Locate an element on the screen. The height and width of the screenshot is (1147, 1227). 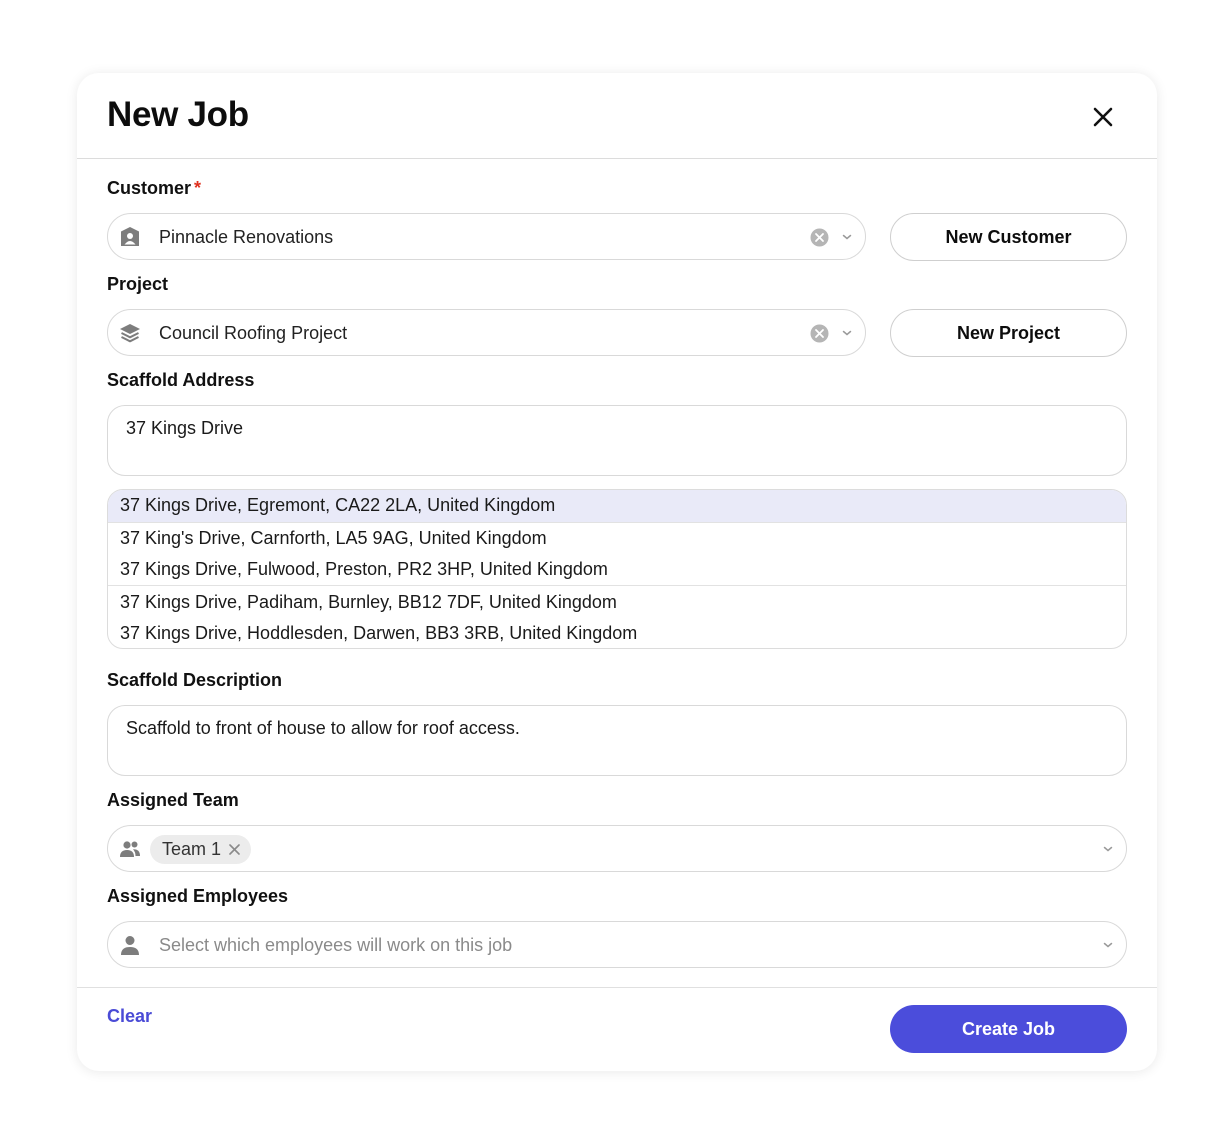
create-job-button: Create Job is located at coordinates (1008, 1029).